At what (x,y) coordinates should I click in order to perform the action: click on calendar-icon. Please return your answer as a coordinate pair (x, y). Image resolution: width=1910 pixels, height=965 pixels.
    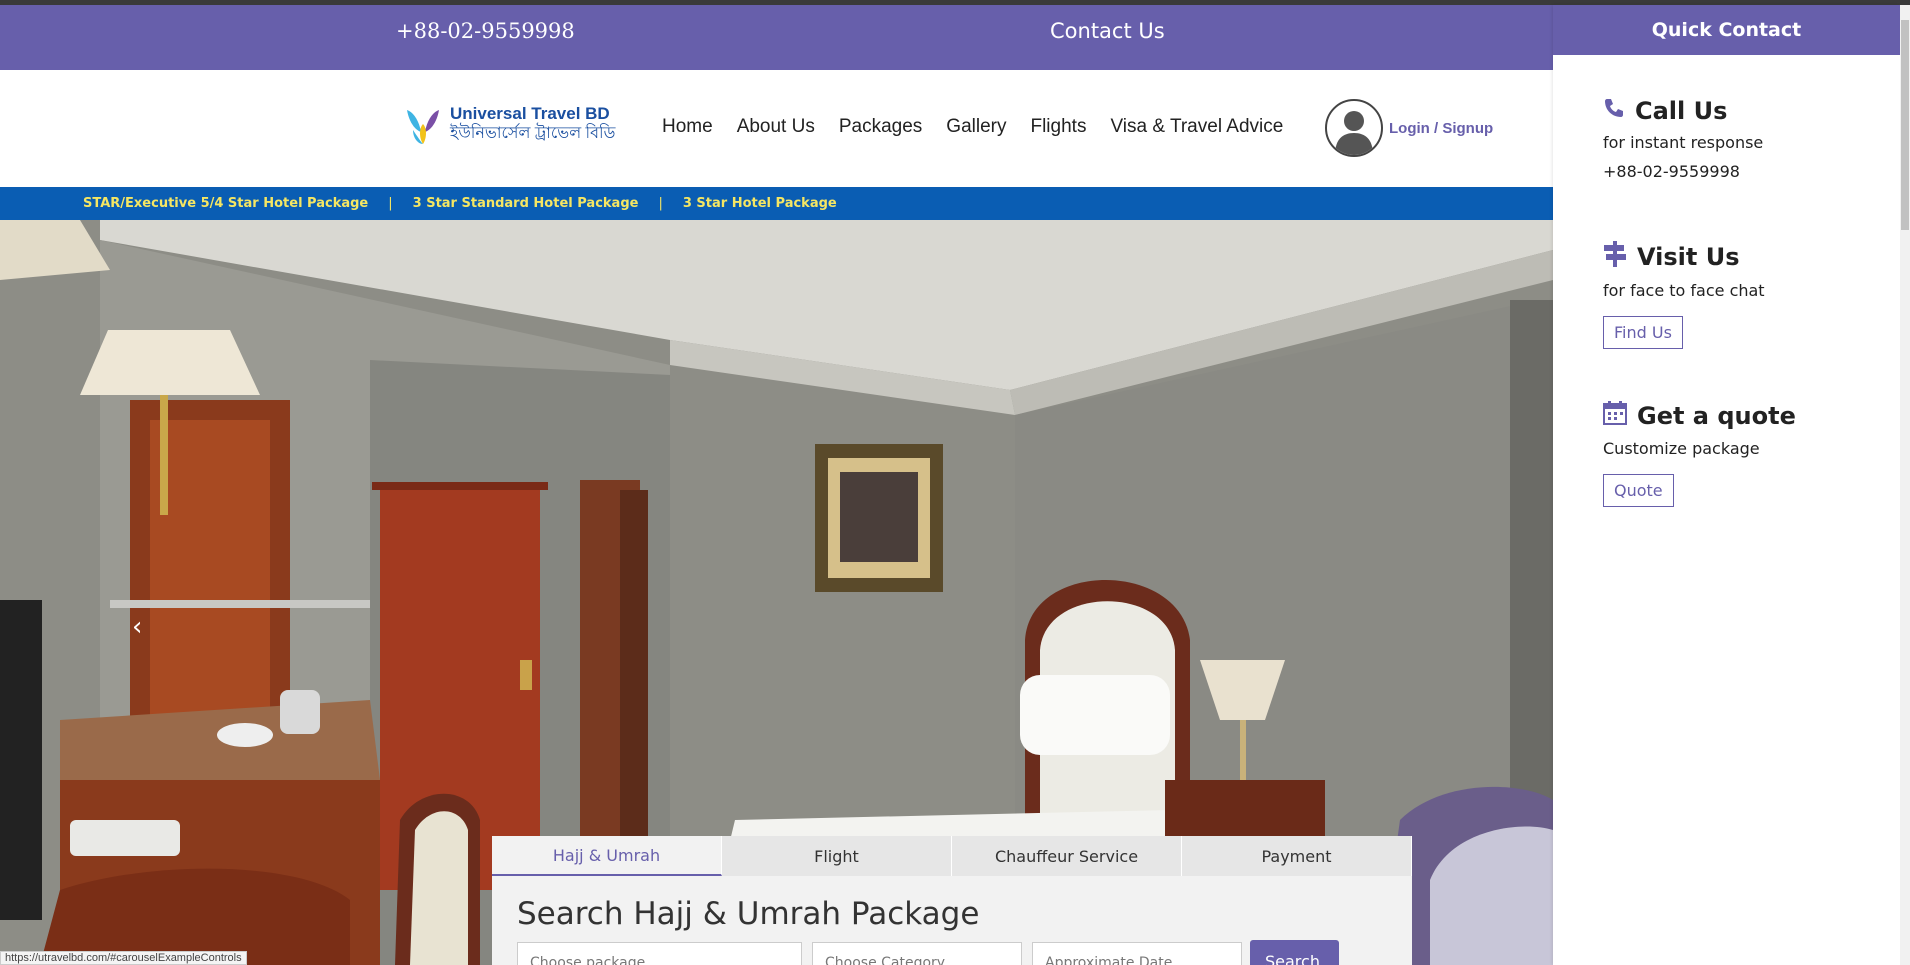
    Looking at the image, I should click on (1615, 416).